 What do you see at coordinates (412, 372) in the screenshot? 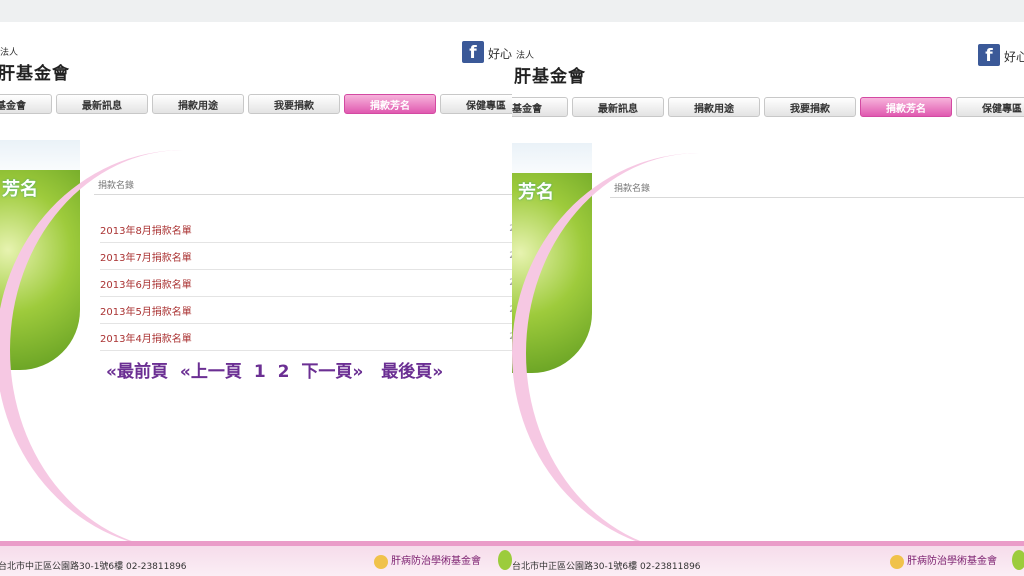
I see `pager-last: 最後頁»` at bounding box center [412, 372].